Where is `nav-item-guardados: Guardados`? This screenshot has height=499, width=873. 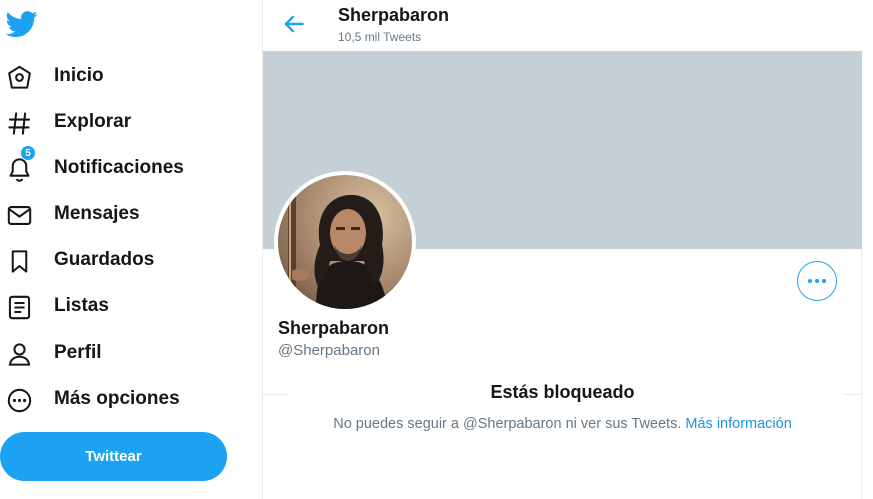
nav-item-guardados: Guardados is located at coordinates (120, 260).